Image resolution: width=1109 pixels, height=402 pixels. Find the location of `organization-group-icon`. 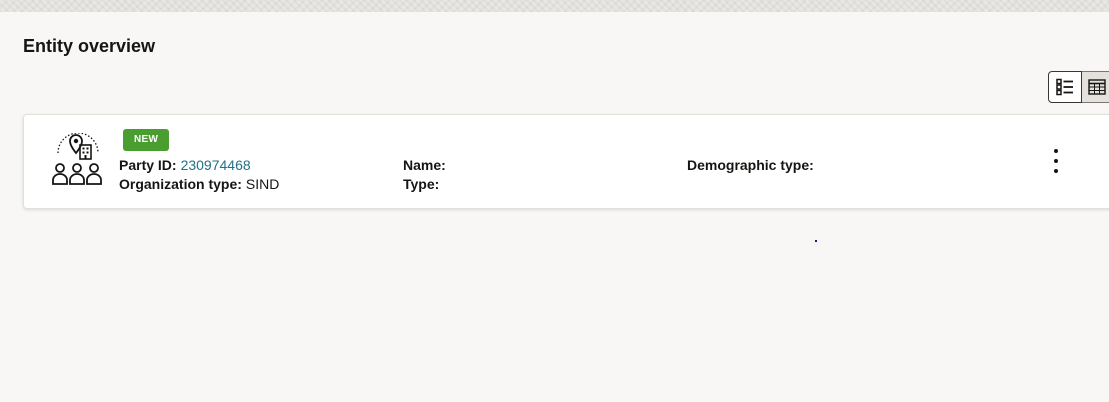

organization-group-icon is located at coordinates (77, 159).